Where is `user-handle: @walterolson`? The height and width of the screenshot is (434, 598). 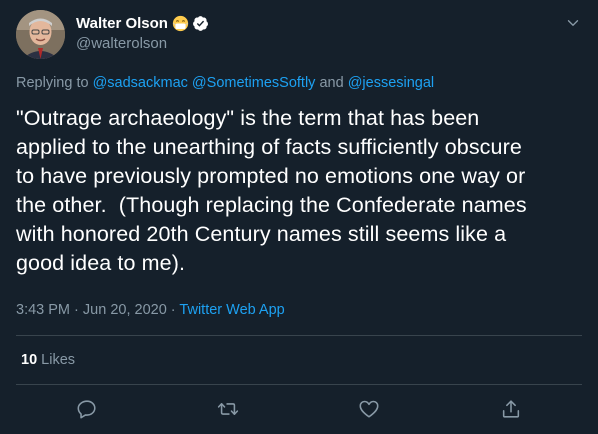
user-handle: @walterolson is located at coordinates (142, 43).